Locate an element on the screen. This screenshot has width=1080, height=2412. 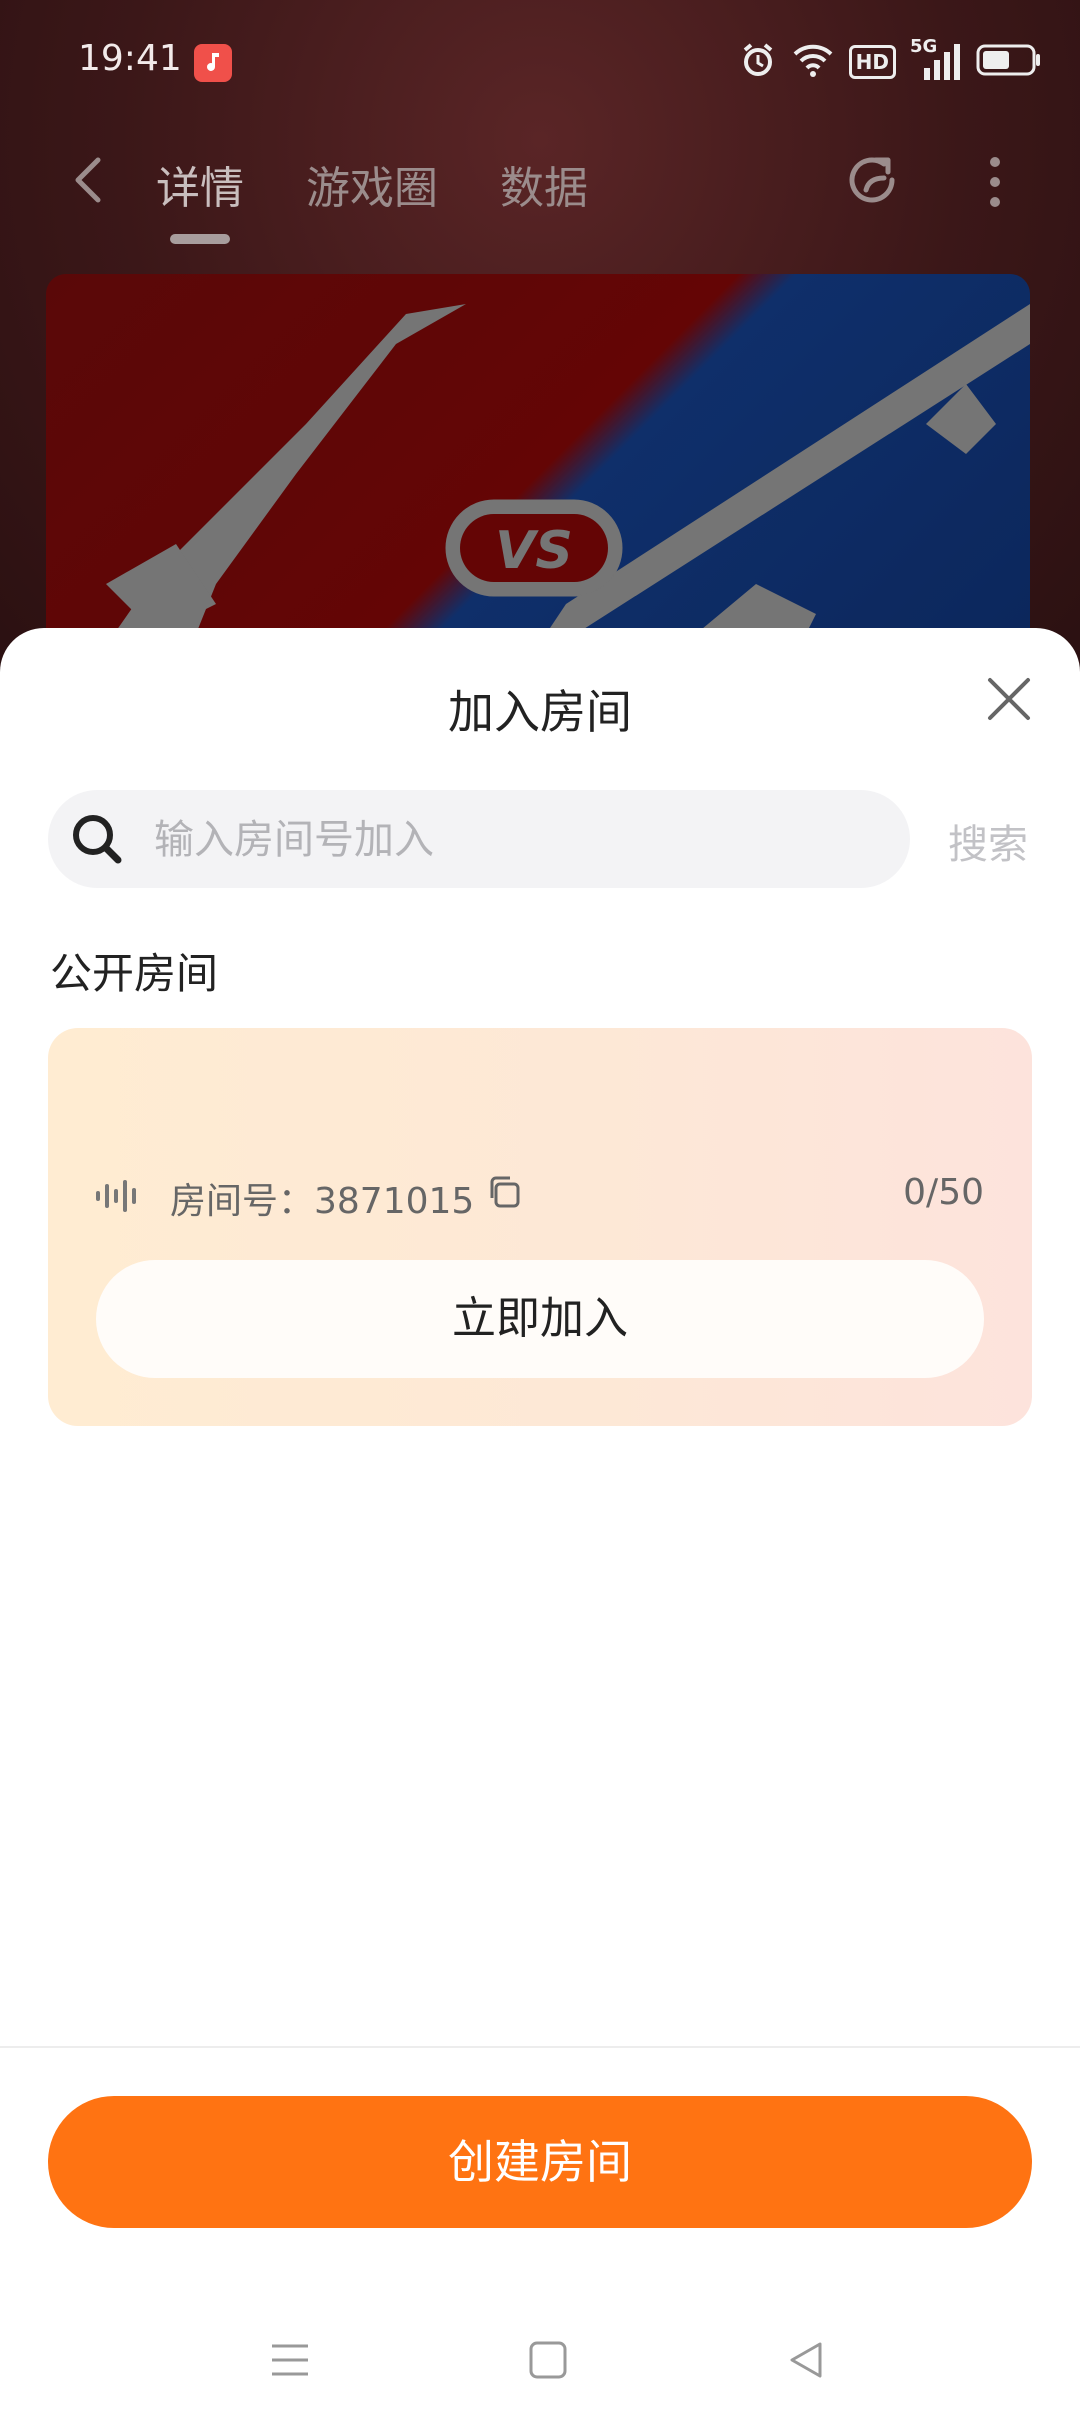
sheet-title: 加入房间 is located at coordinates (540, 712).